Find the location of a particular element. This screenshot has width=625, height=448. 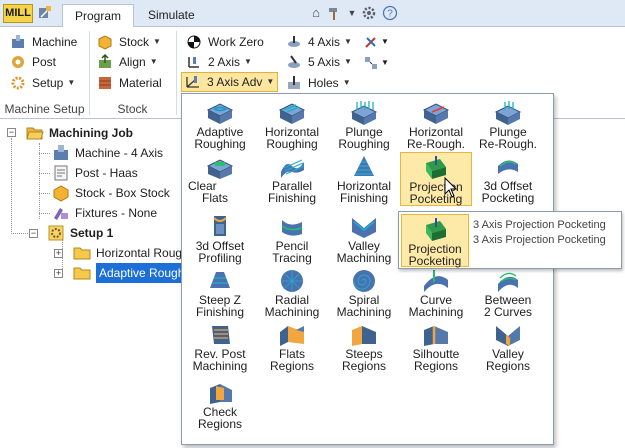

machine-button: Machine is located at coordinates (43, 42).